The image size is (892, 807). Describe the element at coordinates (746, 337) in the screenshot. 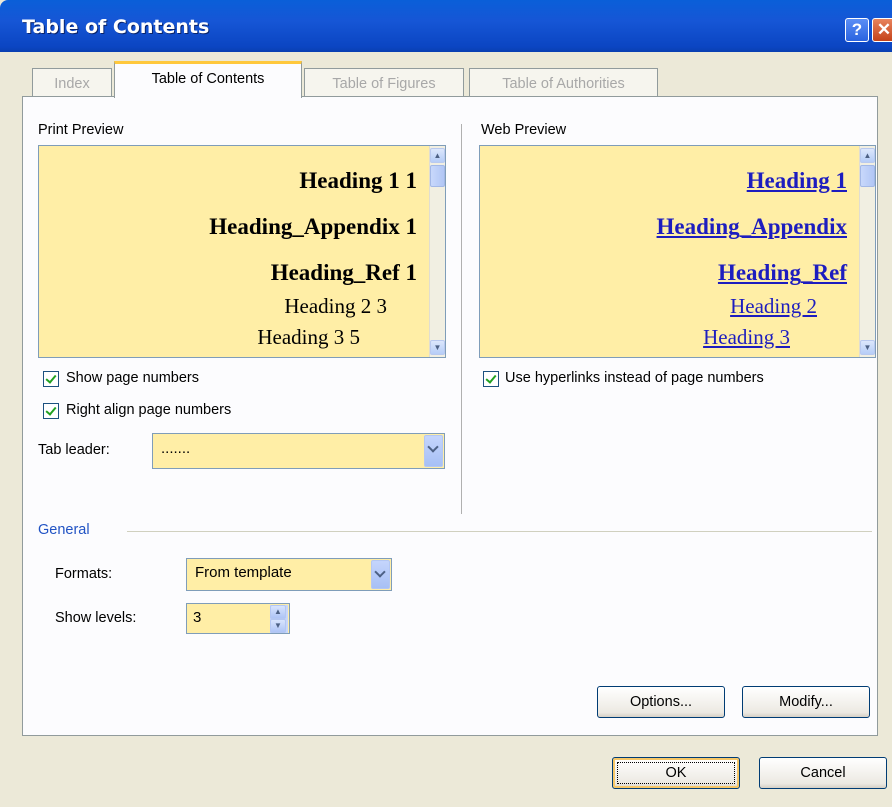

I see `web-preview-link: Heading 3` at that location.